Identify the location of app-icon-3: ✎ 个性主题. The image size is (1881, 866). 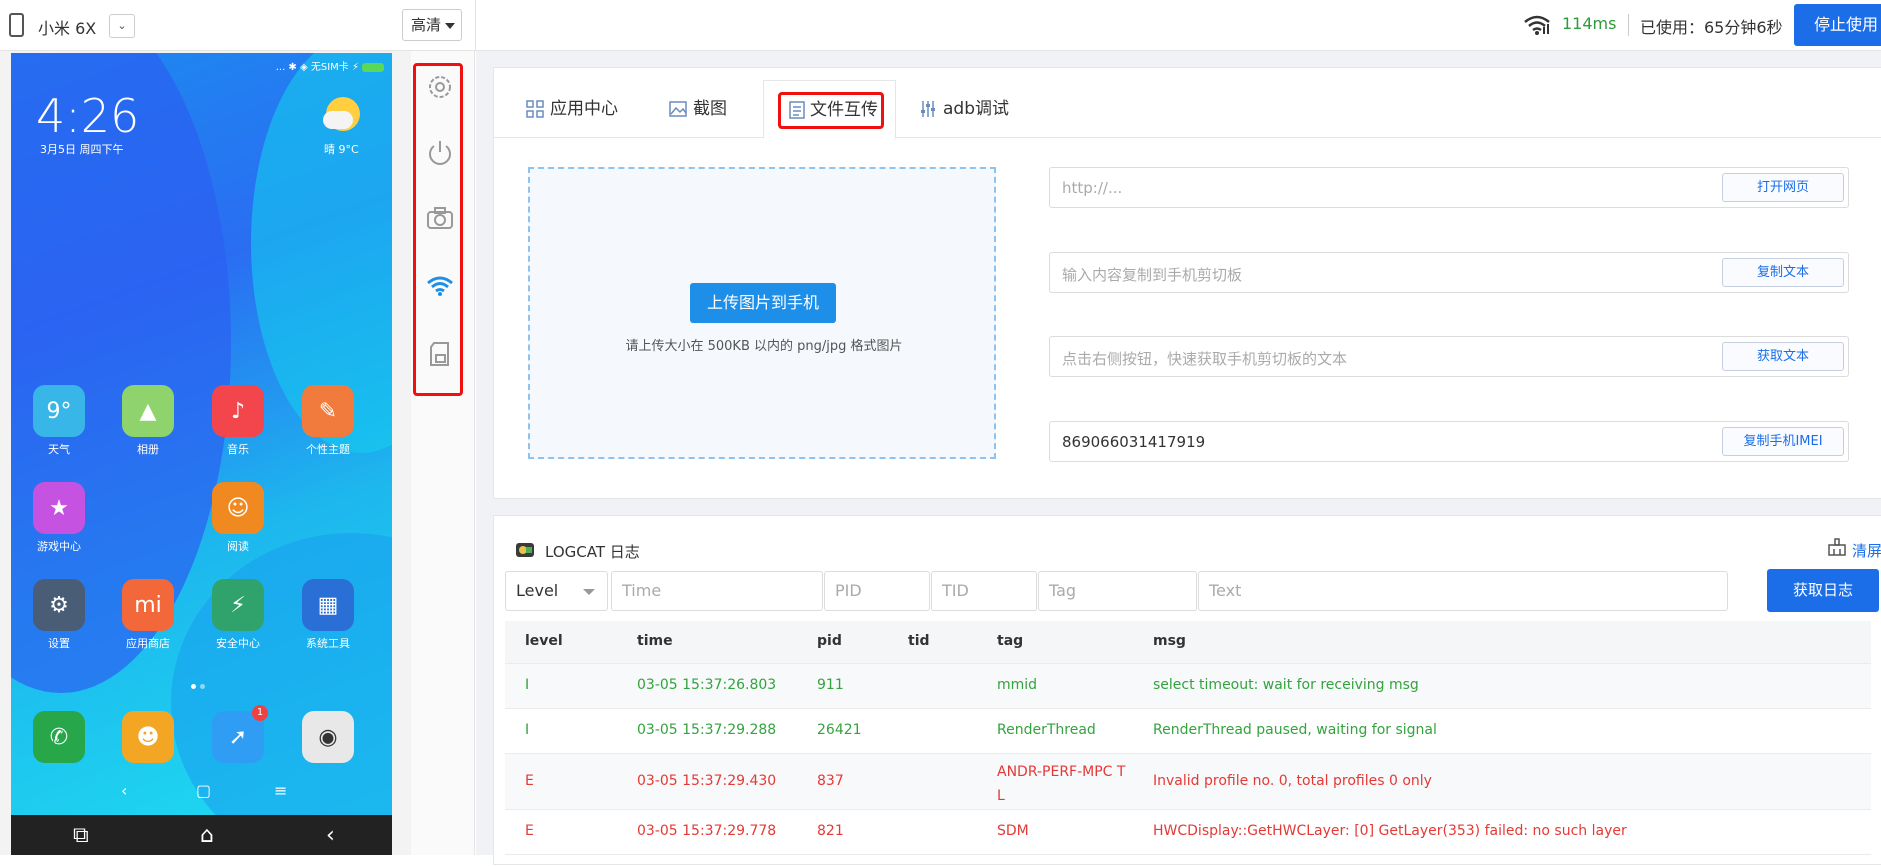
(328, 421).